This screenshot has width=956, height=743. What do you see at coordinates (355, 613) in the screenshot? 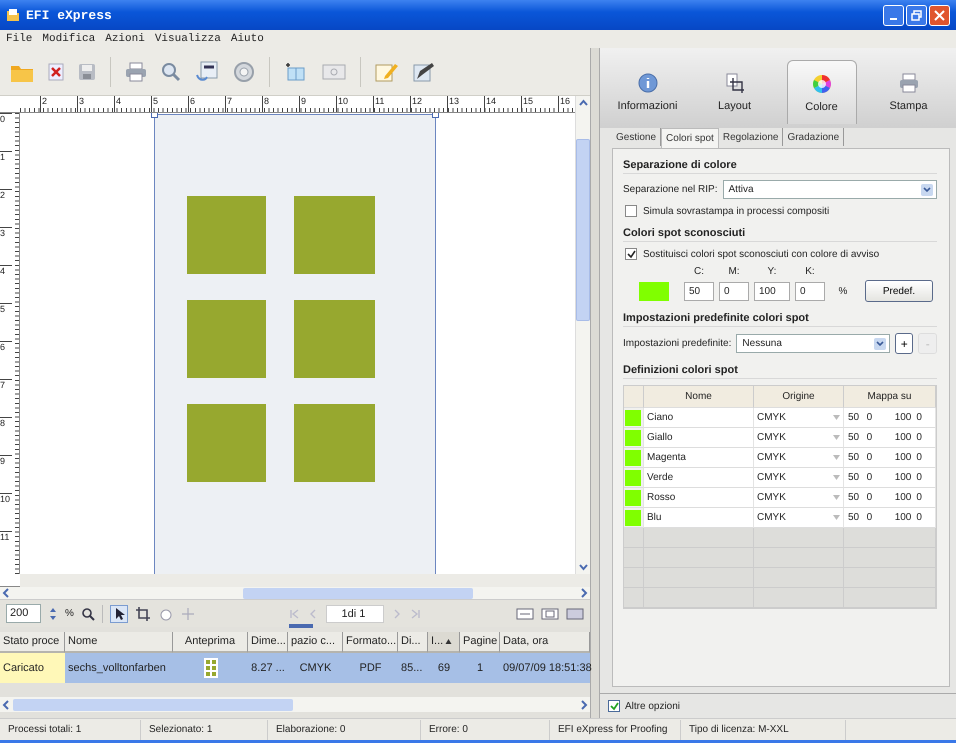
I see `page-field: 1di 1` at bounding box center [355, 613].